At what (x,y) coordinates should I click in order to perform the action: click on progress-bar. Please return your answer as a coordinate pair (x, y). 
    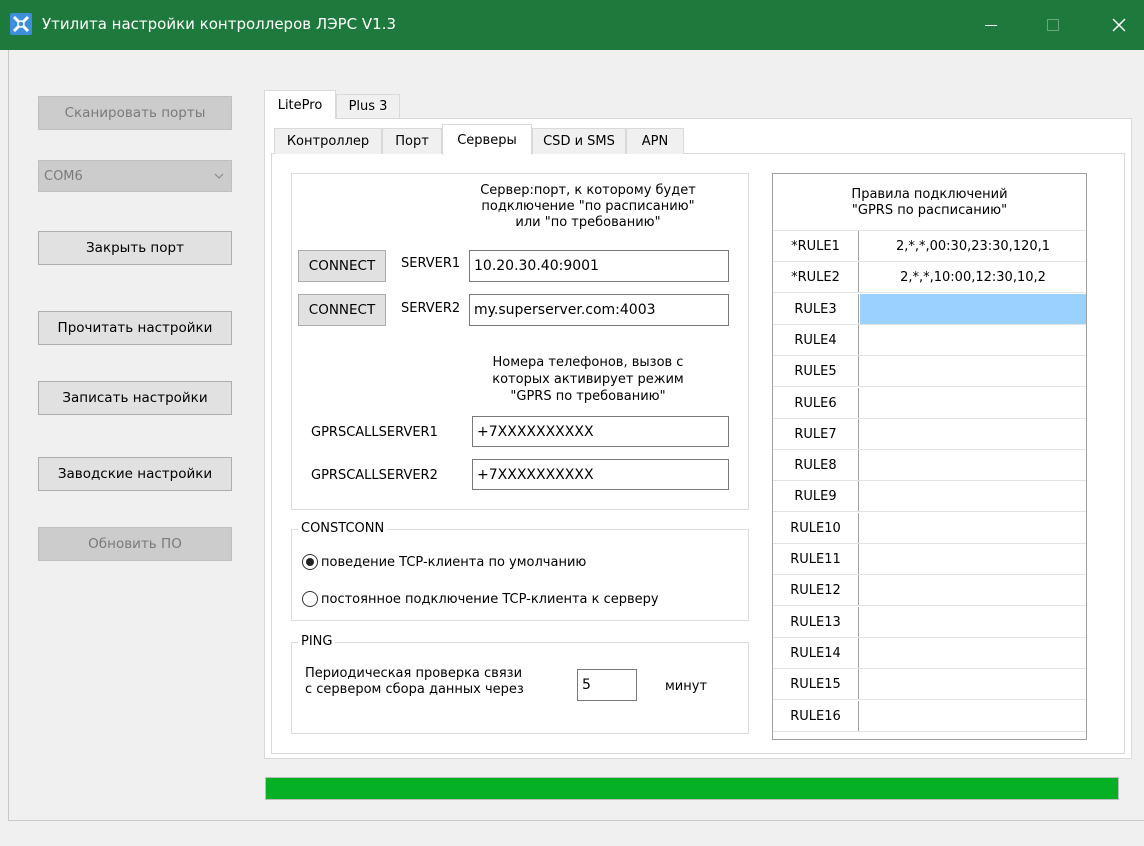
    Looking at the image, I should click on (692, 788).